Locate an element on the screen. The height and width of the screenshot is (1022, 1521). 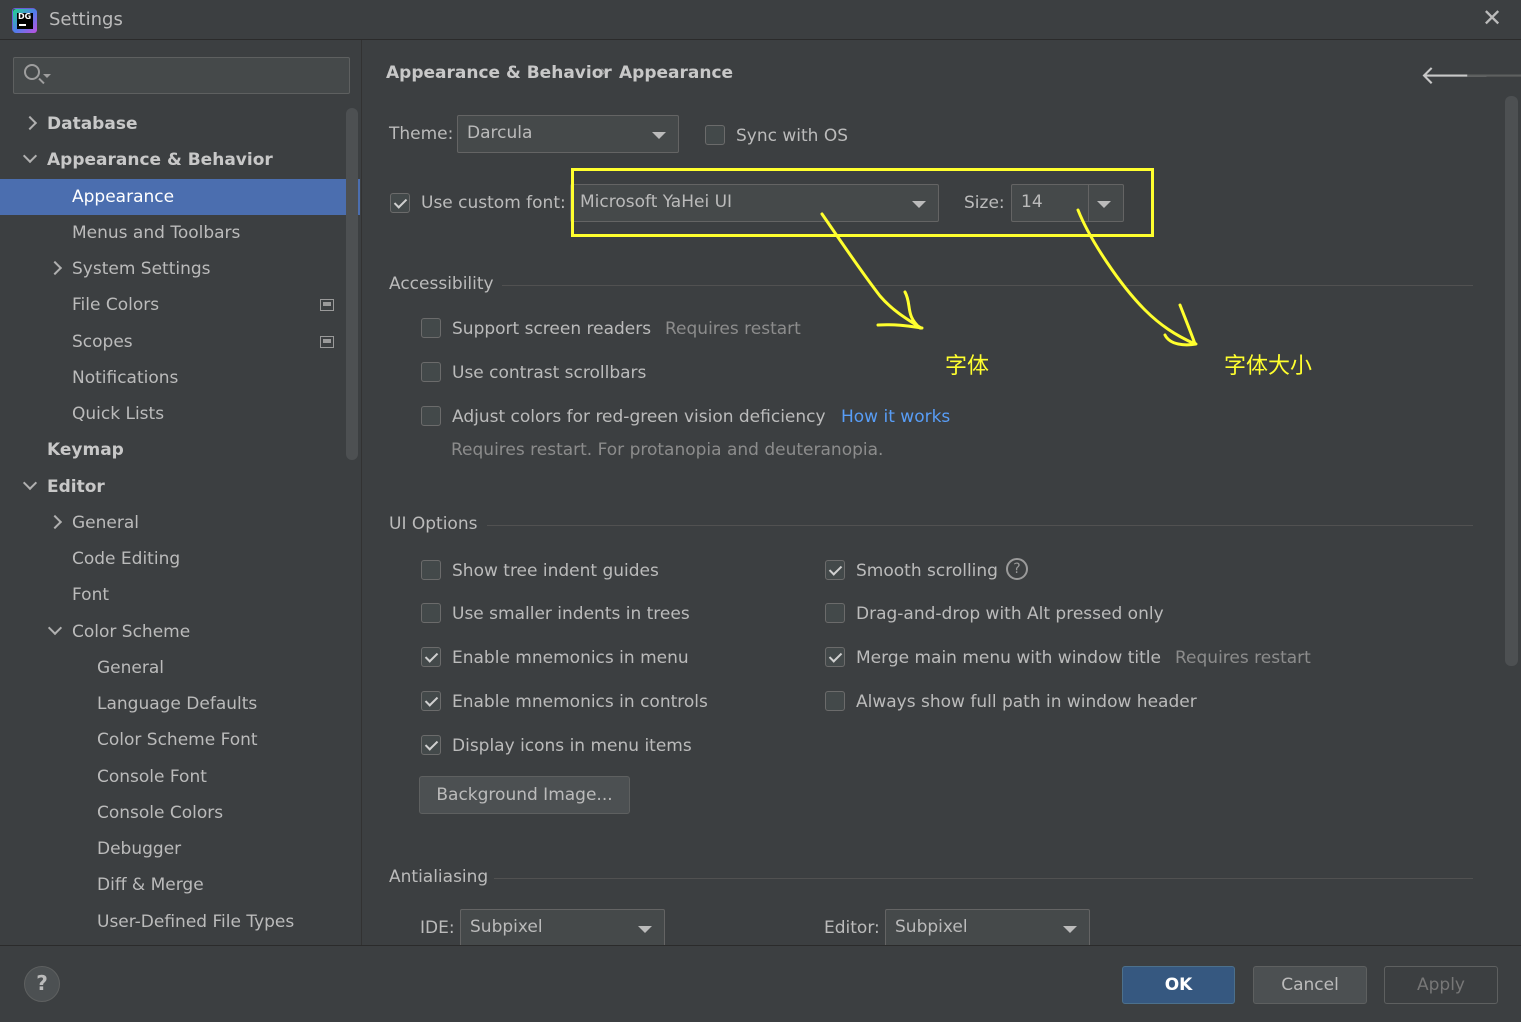
sidebar-item-database: Database is located at coordinates (180, 124).